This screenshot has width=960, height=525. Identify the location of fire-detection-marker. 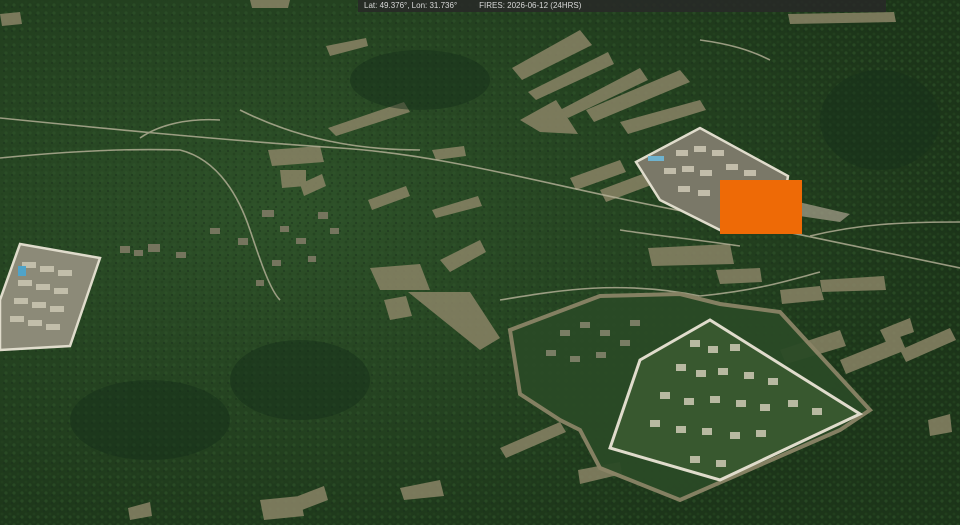
(761, 207).